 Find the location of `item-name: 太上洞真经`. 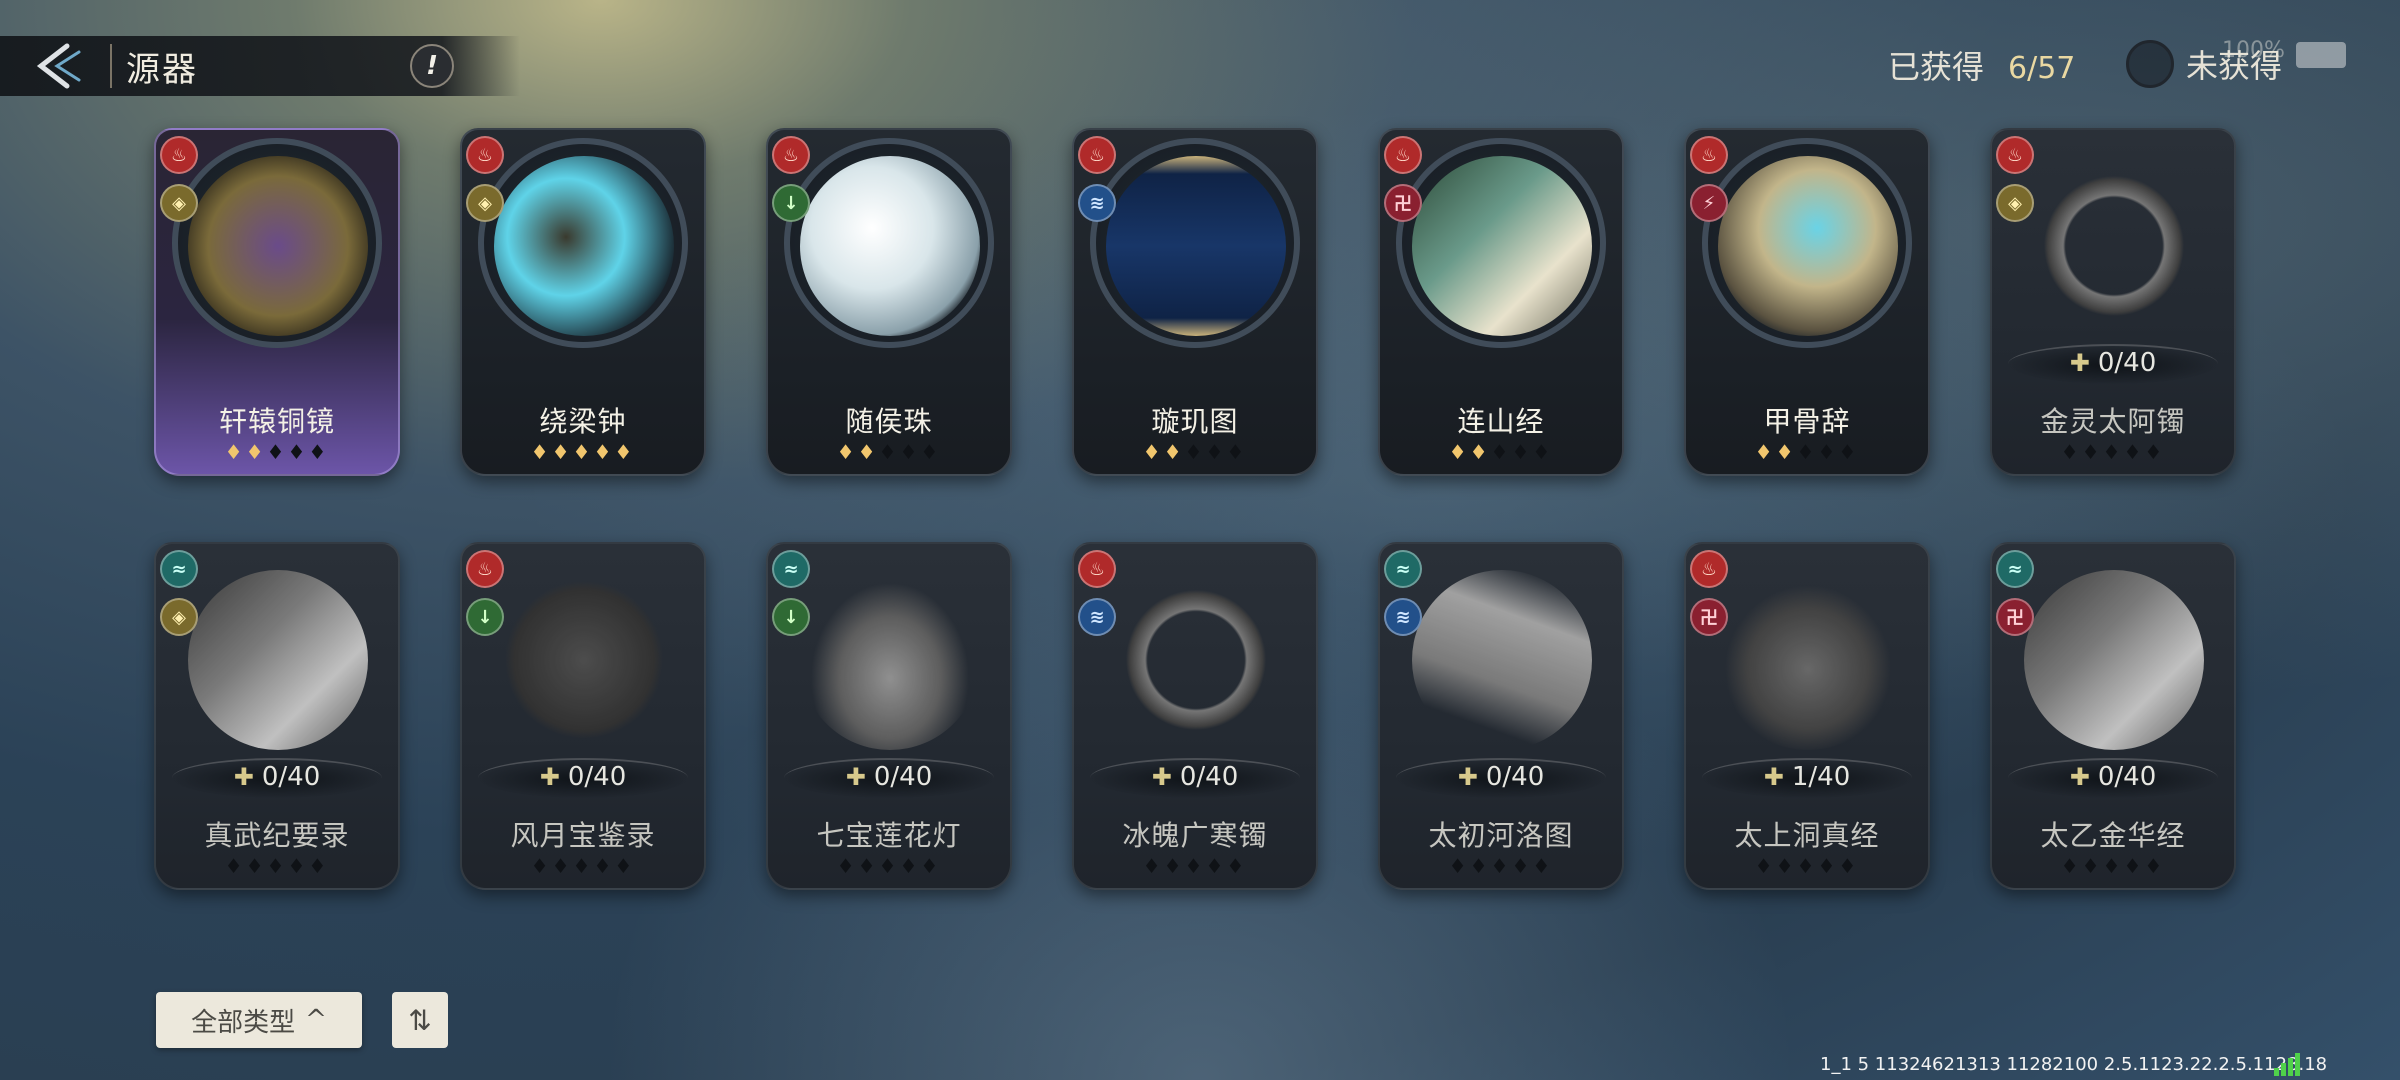

item-name: 太上洞真经 is located at coordinates (1807, 835).